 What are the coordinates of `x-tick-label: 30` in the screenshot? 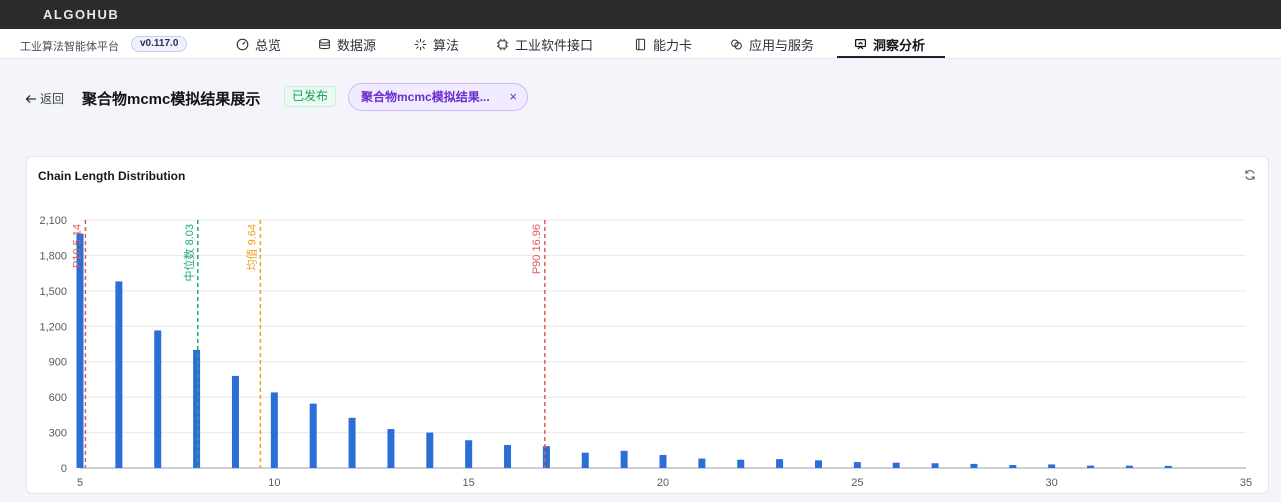 It's located at (1052, 483).